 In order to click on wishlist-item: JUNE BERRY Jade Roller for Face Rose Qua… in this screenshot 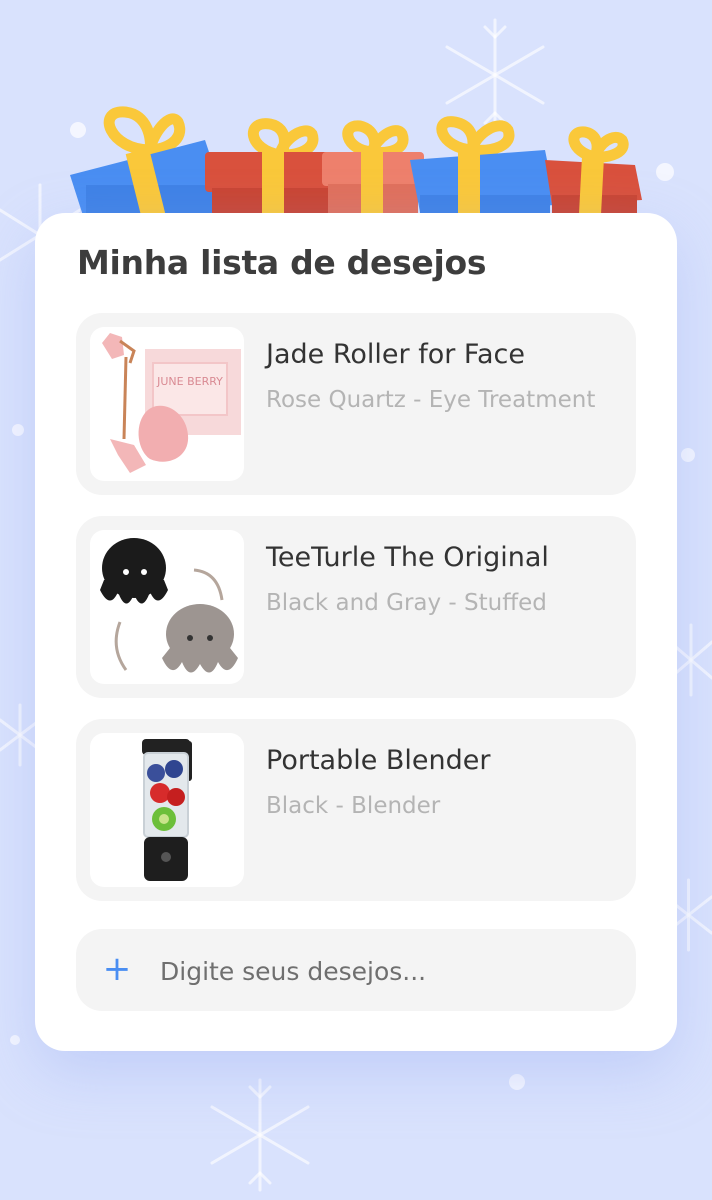, I will do `click(356, 404)`.